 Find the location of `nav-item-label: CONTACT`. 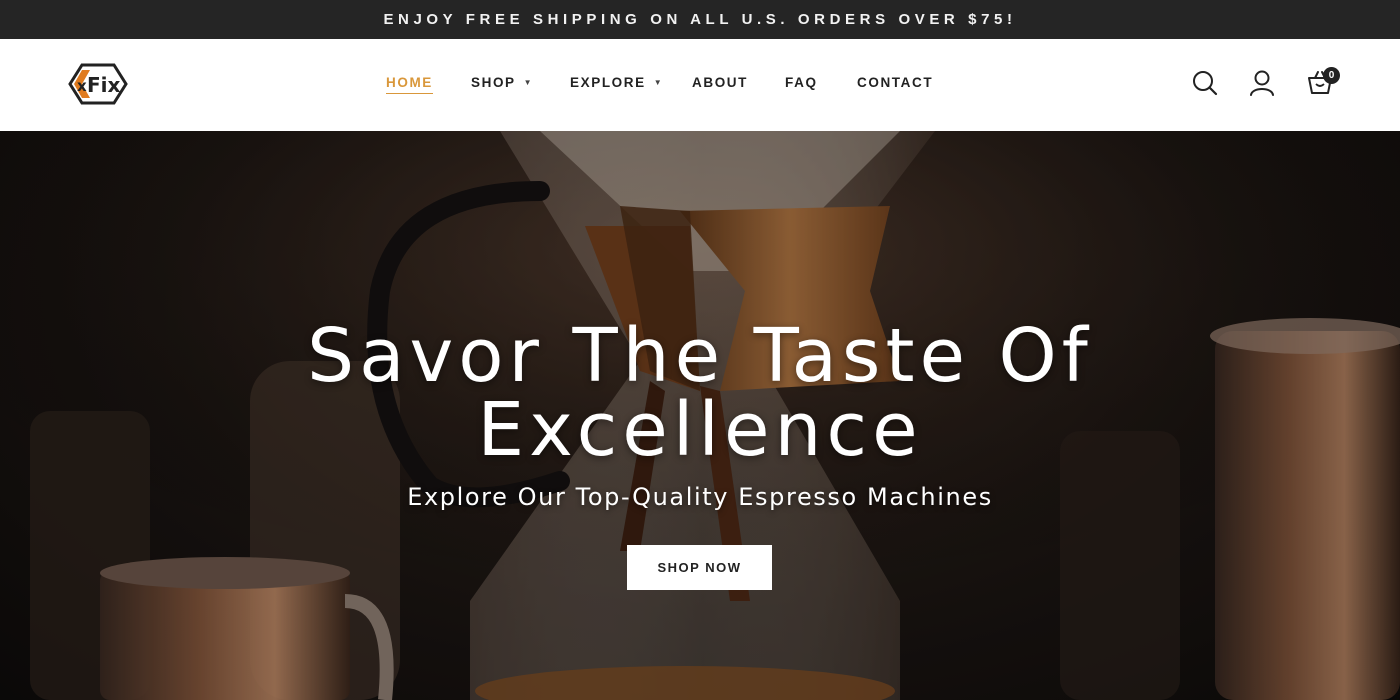

nav-item-label: CONTACT is located at coordinates (895, 82).